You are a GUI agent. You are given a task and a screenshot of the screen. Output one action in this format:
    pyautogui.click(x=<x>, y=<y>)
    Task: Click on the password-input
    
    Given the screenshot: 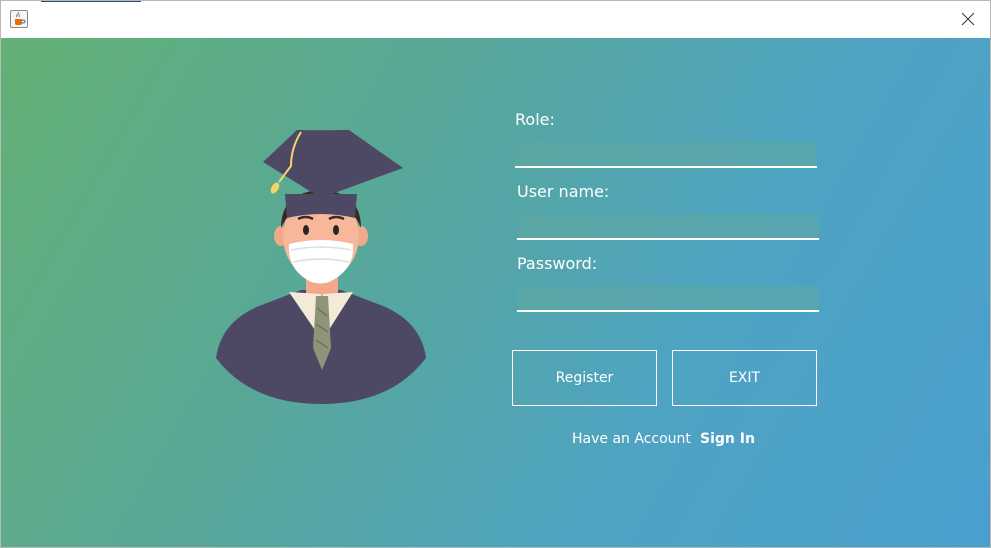 What is the action you would take?
    pyautogui.click(x=668, y=299)
    